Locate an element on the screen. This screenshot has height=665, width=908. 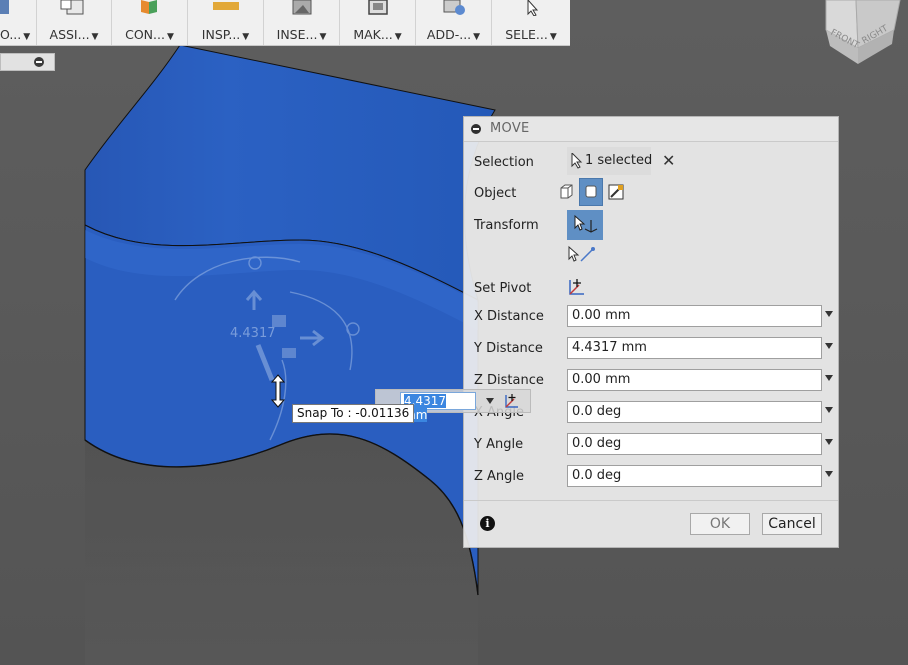
dialog-title: MOVE is located at coordinates (510, 128).